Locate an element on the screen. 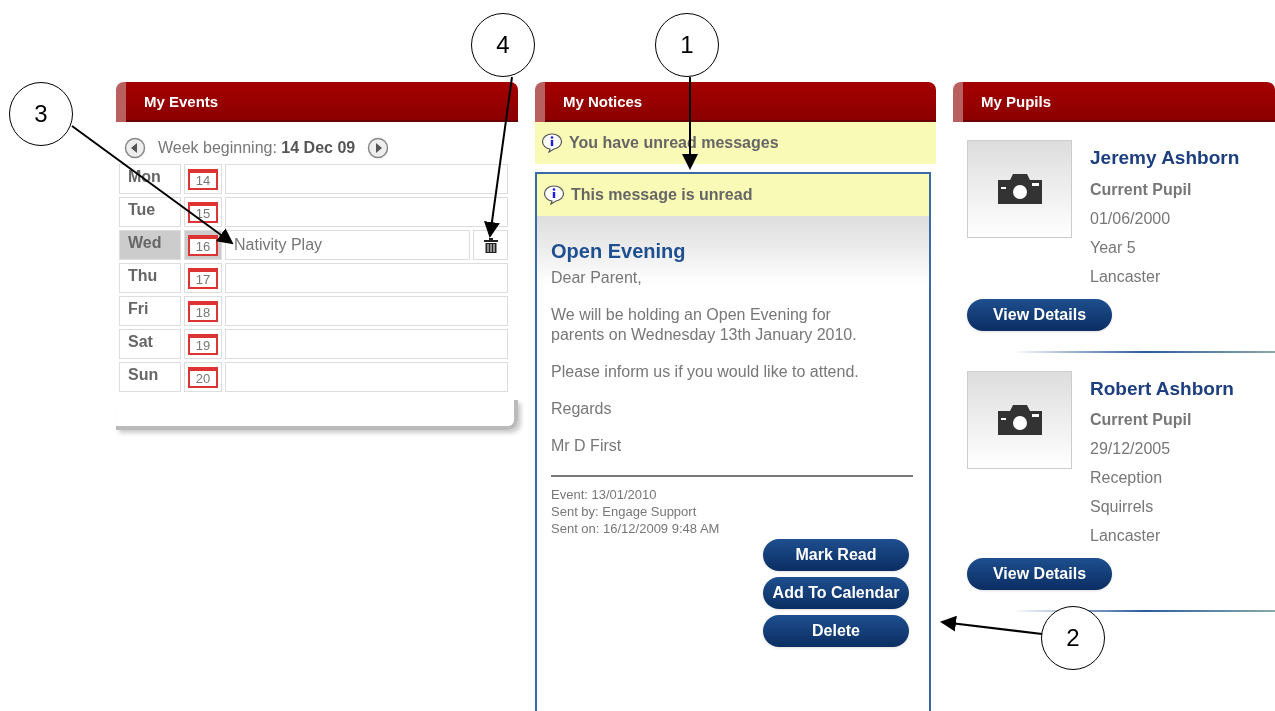 This screenshot has width=1275, height=711. date-number: 15 is located at coordinates (203, 213).